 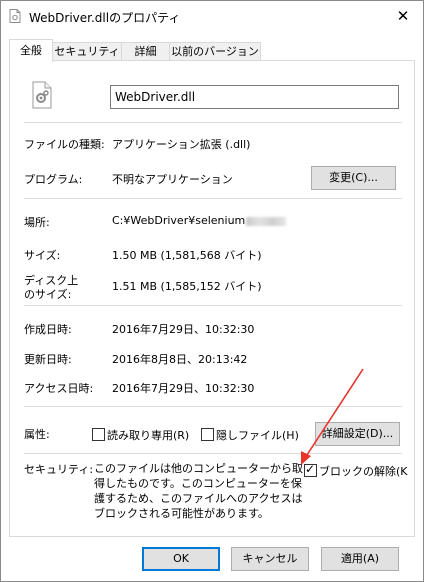 What do you see at coordinates (181, 144) in the screenshot?
I see `file-type-value: アプリケーション拡張 (.dll)` at bounding box center [181, 144].